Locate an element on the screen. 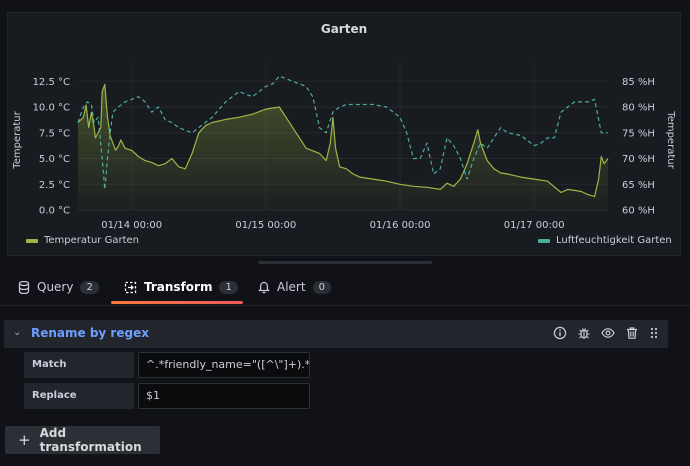  add-transformation-button: + Add transformation is located at coordinates (82, 440).